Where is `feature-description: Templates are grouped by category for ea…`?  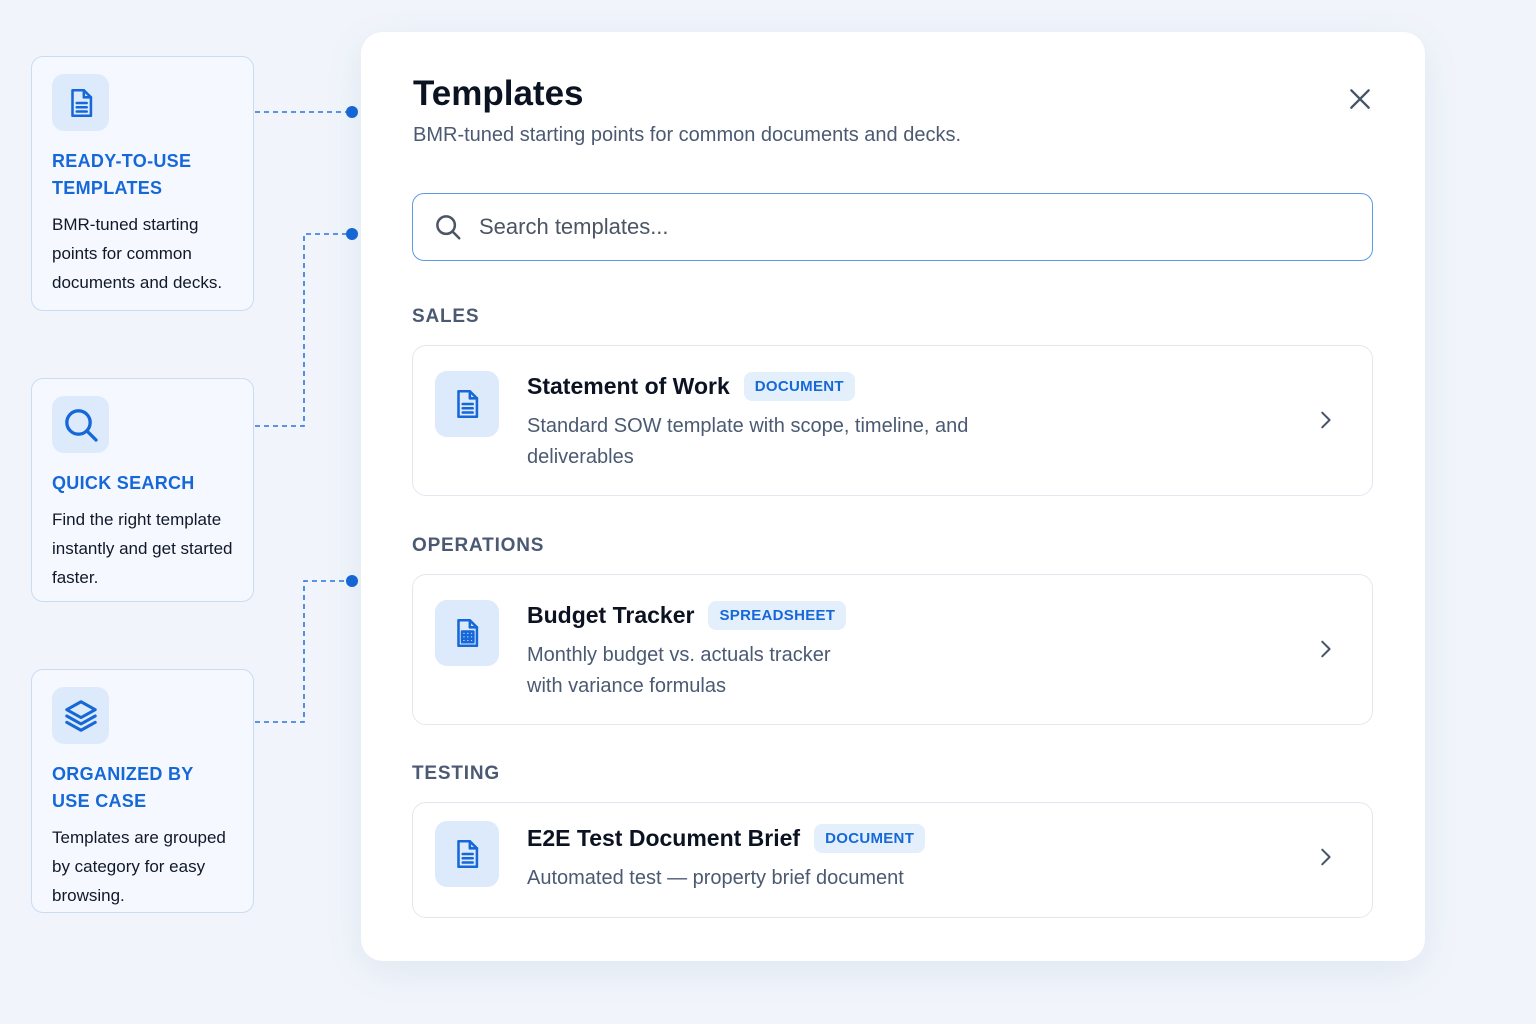 feature-description: Templates are grouped by category for ea… is located at coordinates (139, 866).